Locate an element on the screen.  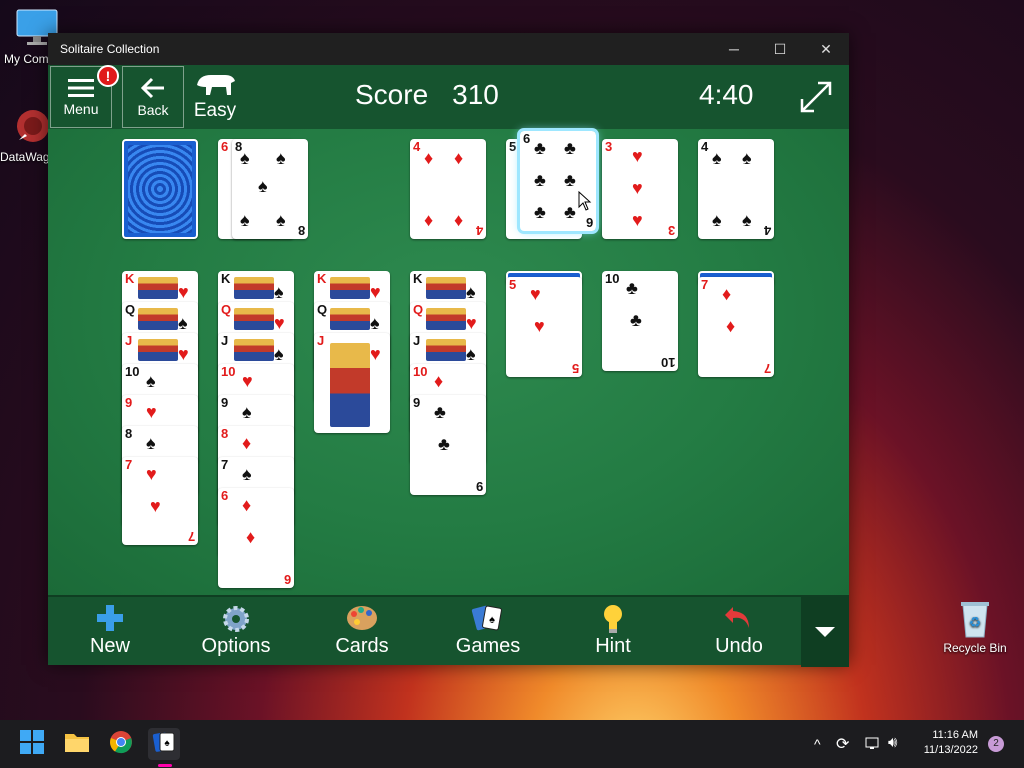
close-button: ✕ is located at coordinates (826, 49).